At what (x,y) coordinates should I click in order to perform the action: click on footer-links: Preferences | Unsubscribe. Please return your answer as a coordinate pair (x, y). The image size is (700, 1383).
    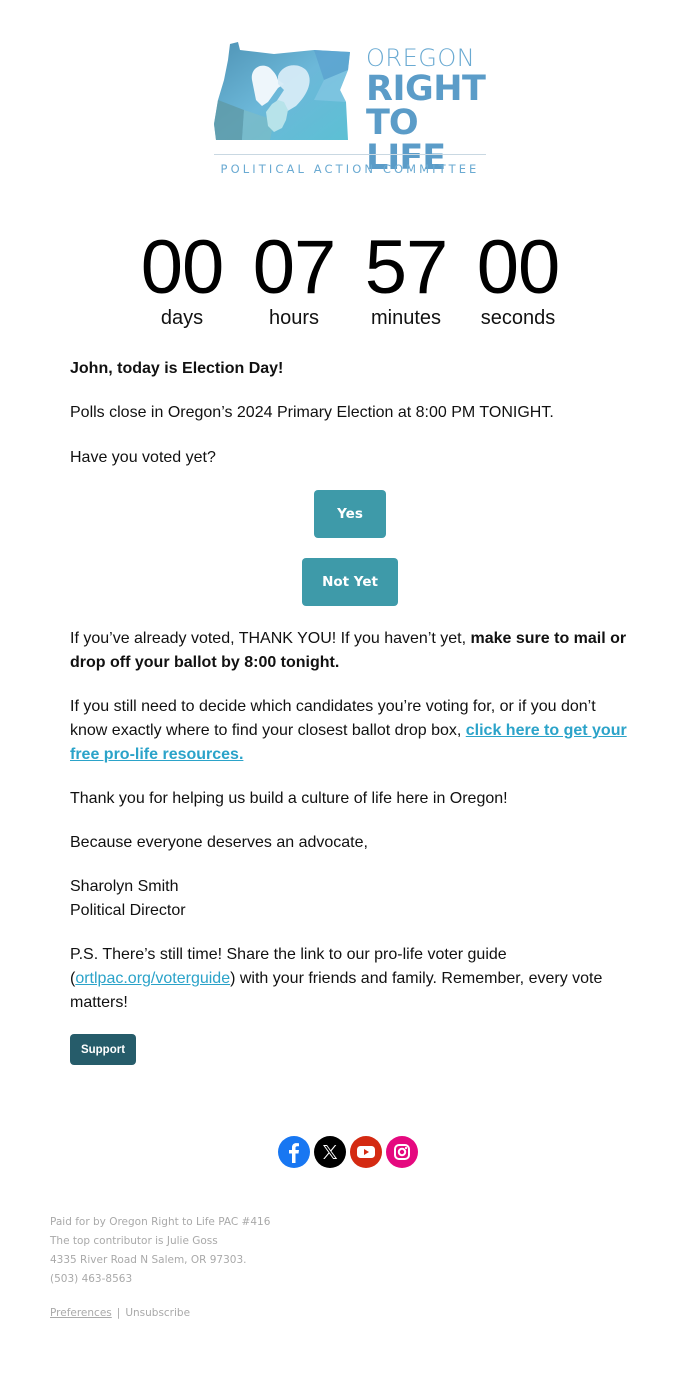
    Looking at the image, I should click on (120, 1313).